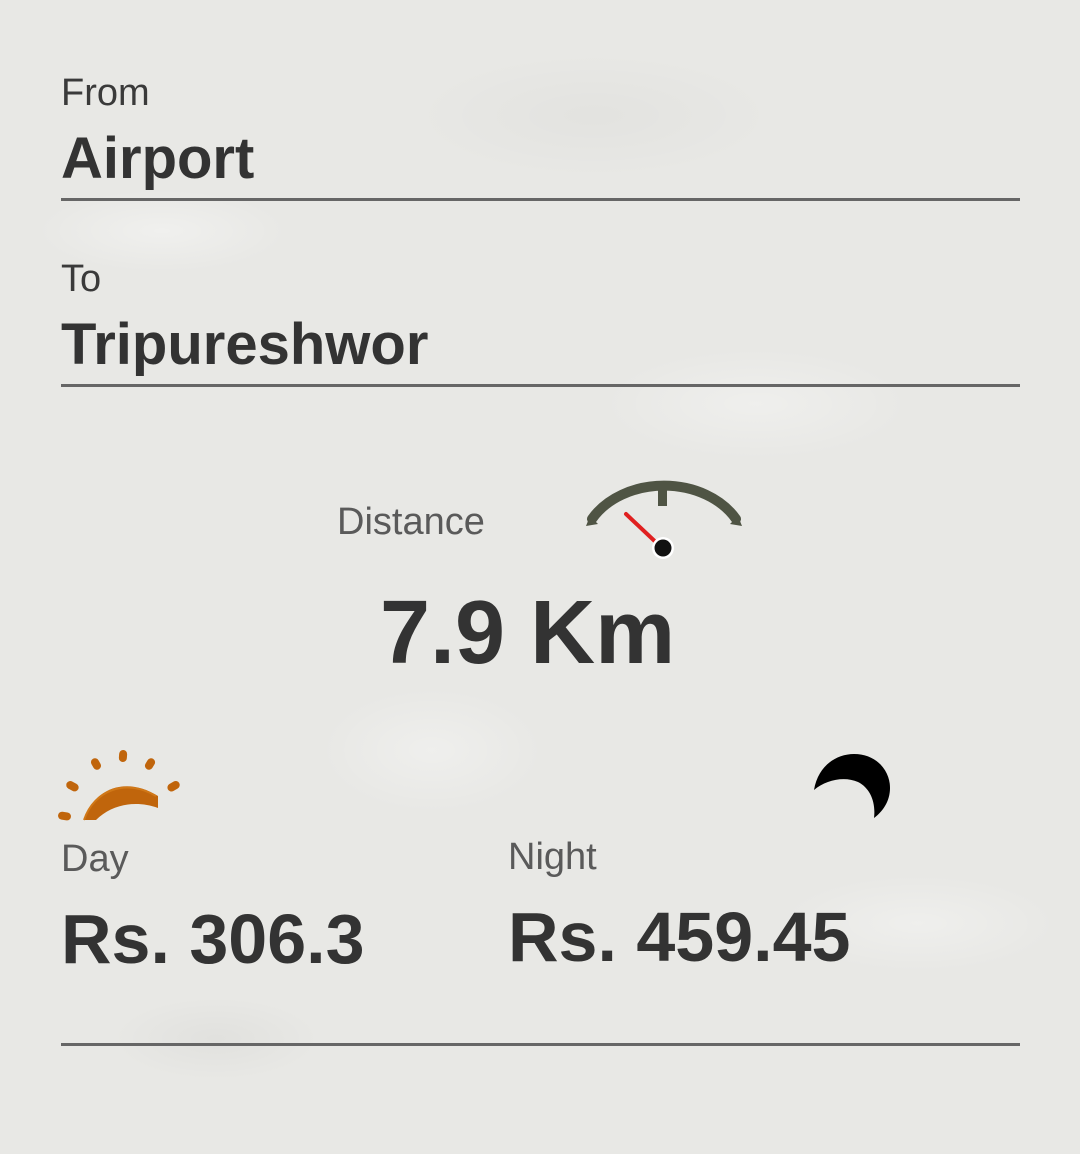  Describe the element at coordinates (105, 93) in the screenshot. I see `from-label: From` at that location.